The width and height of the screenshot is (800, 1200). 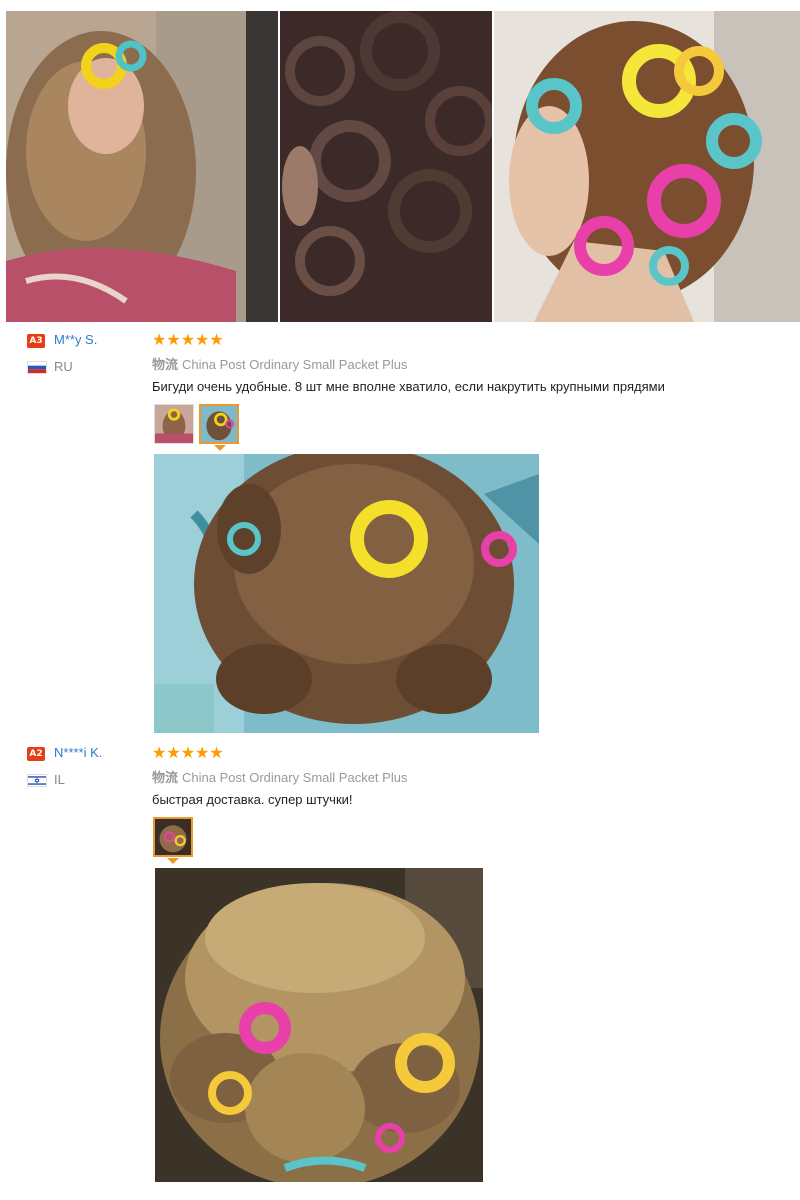 What do you see at coordinates (36, 341) in the screenshot?
I see `user-level-badge: A3` at bounding box center [36, 341].